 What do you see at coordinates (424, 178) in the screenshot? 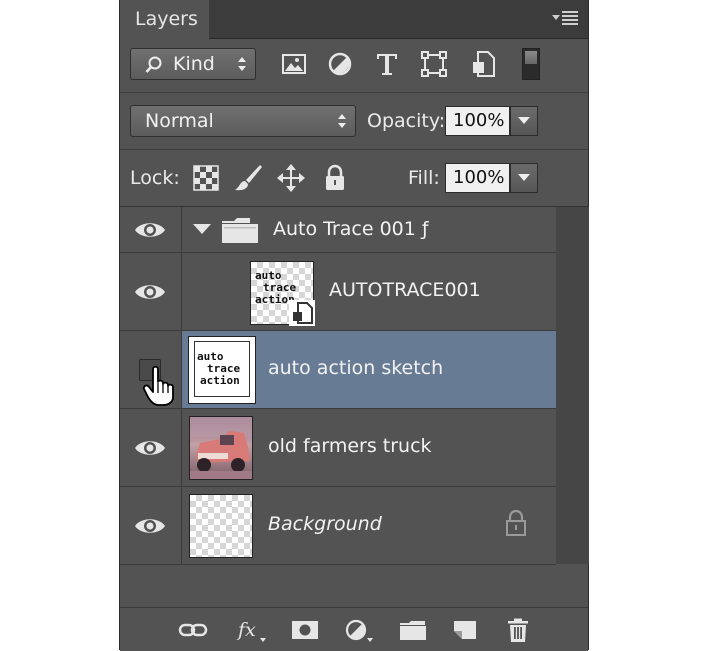
I see `fill-label: Fill:` at bounding box center [424, 178].